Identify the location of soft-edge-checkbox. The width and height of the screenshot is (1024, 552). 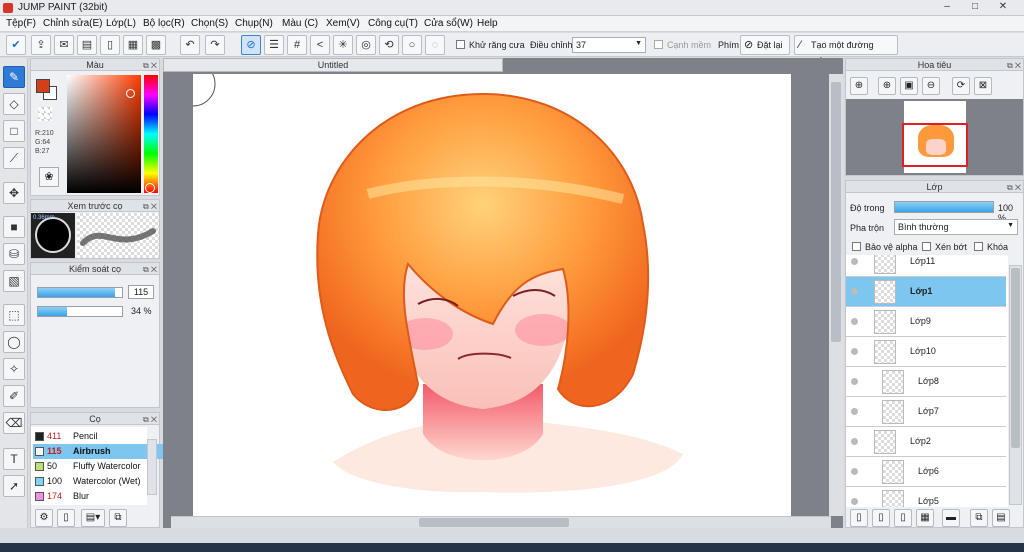
(658, 44).